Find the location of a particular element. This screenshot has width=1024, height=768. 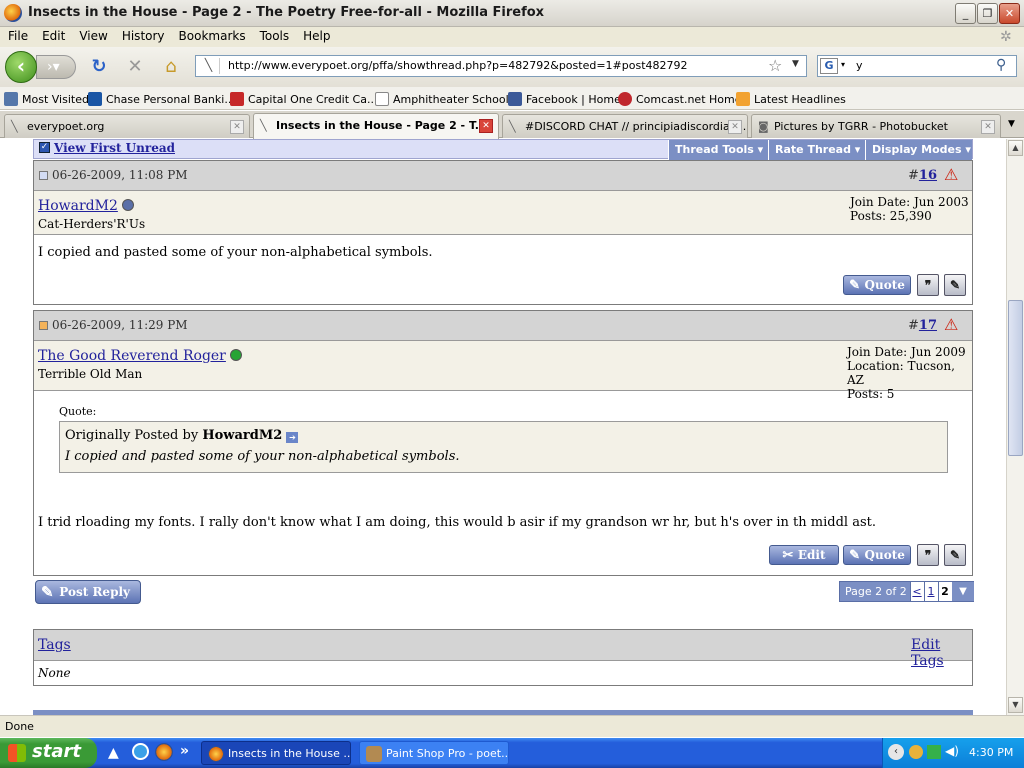

tab-photobucket: ◙ Pictures by TGRR - Photobucket ✕ is located at coordinates (876, 126).